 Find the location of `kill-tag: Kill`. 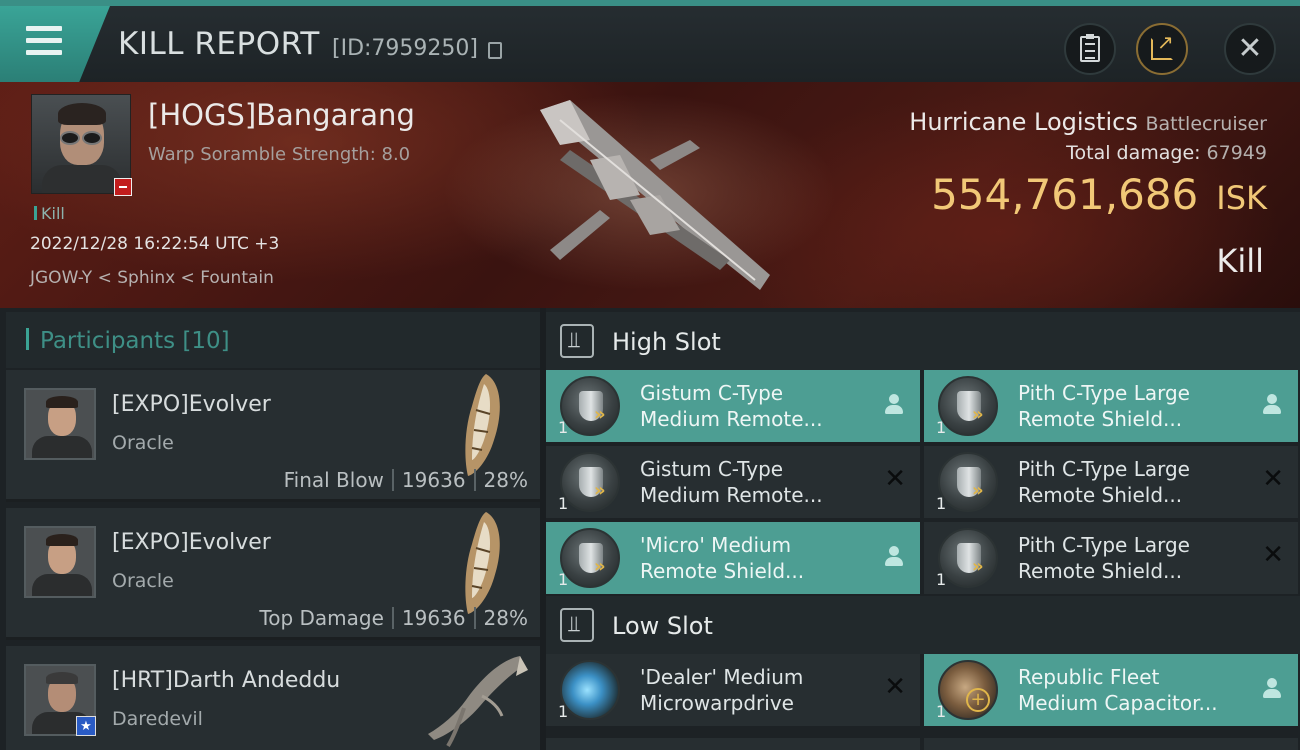

kill-tag: Kill is located at coordinates (49, 213).